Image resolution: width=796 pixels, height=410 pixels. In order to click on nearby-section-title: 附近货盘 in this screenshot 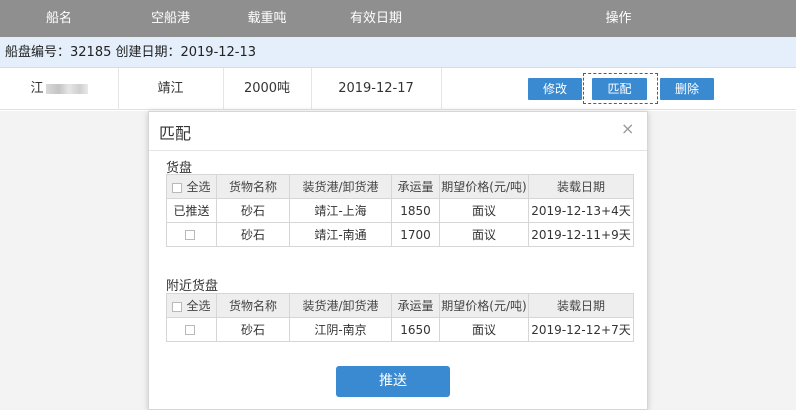, I will do `click(192, 286)`.